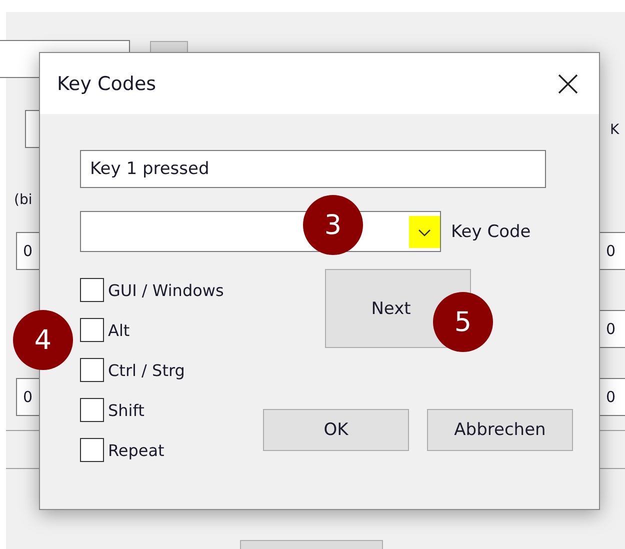 Image resolution: width=625 pixels, height=549 pixels. I want to click on checkbox-label: GUI / Windows, so click(166, 290).